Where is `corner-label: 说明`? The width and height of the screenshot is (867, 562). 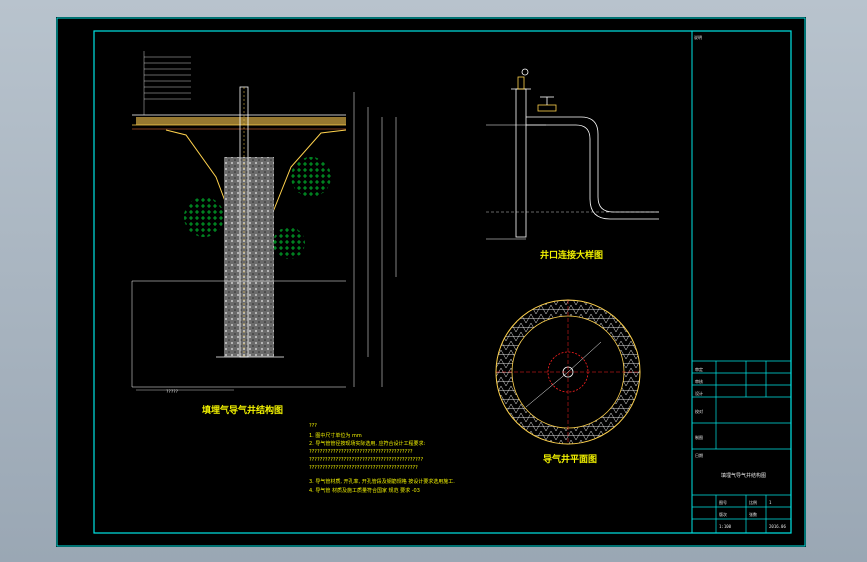 corner-label: 说明 is located at coordinates (698, 37).